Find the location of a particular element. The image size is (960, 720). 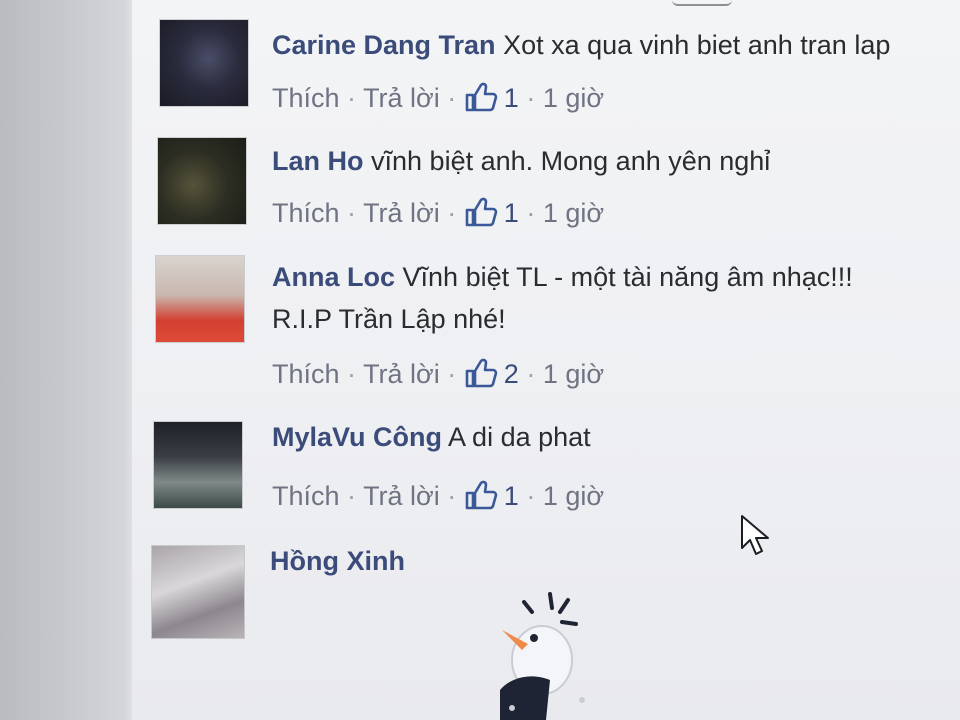

comment-text: vĩnh biệt anh. Mong anh yên nghỉ is located at coordinates (571, 161).